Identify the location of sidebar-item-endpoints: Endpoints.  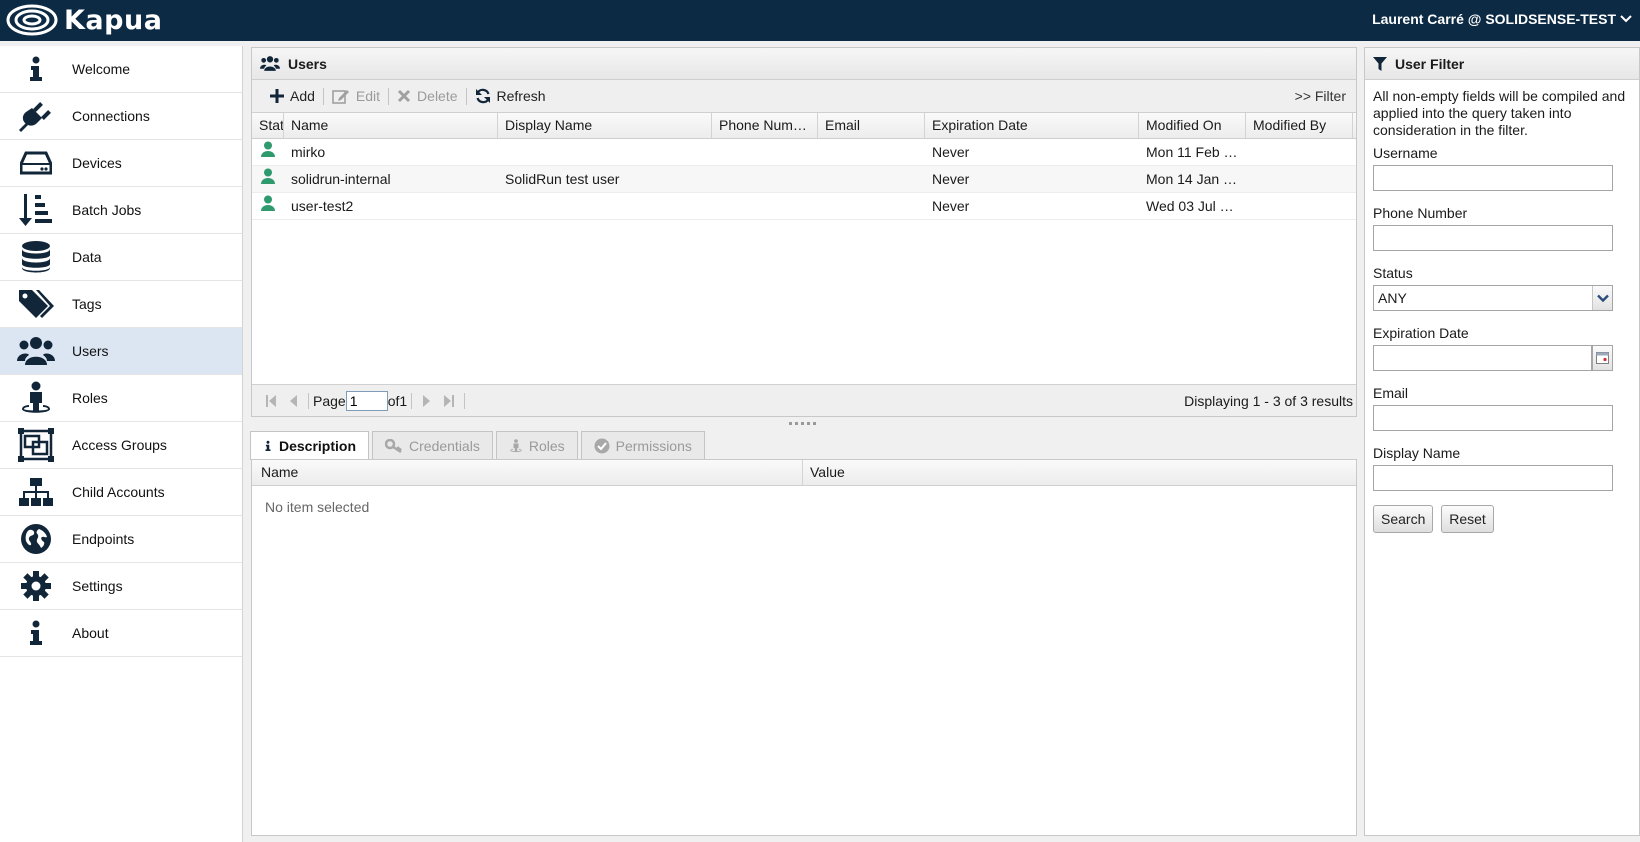
(121, 539).